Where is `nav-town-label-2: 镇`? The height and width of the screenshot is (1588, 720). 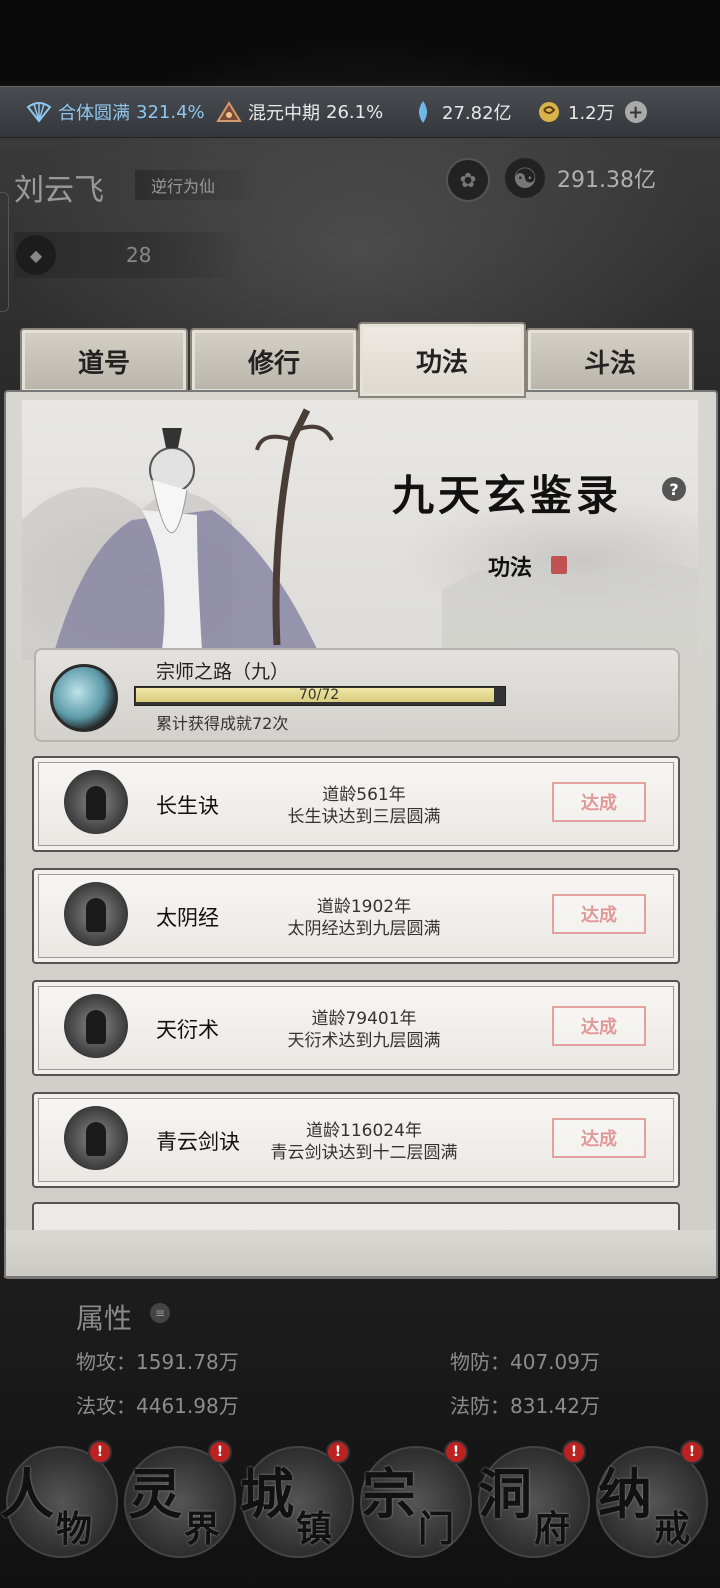
nav-town-label-2: 镇 is located at coordinates (314, 1529).